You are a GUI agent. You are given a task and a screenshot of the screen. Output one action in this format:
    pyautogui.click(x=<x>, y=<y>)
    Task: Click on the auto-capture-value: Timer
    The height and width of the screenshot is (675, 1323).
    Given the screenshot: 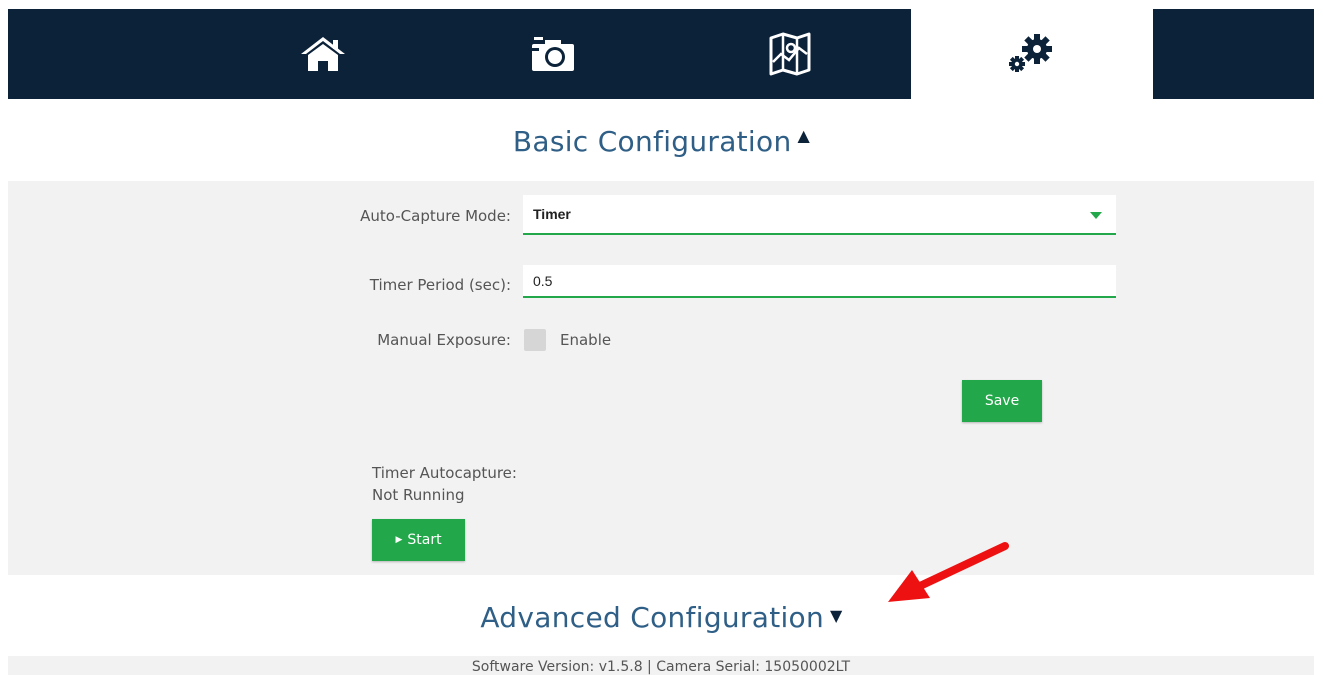 What is the action you would take?
    pyautogui.click(x=552, y=214)
    